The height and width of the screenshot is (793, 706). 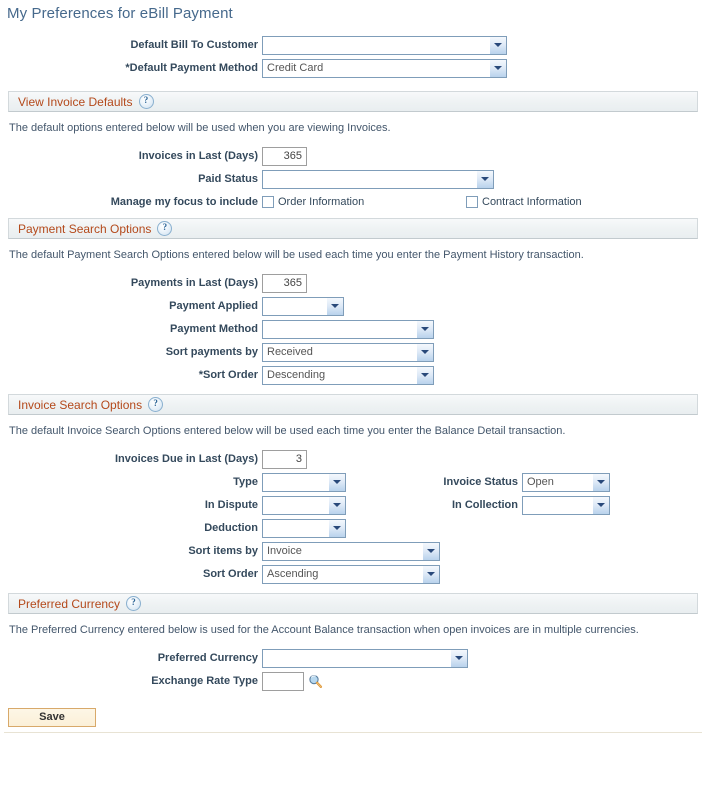 I want to click on select-sort-items-by-value: Invoice, so click(x=284, y=550).